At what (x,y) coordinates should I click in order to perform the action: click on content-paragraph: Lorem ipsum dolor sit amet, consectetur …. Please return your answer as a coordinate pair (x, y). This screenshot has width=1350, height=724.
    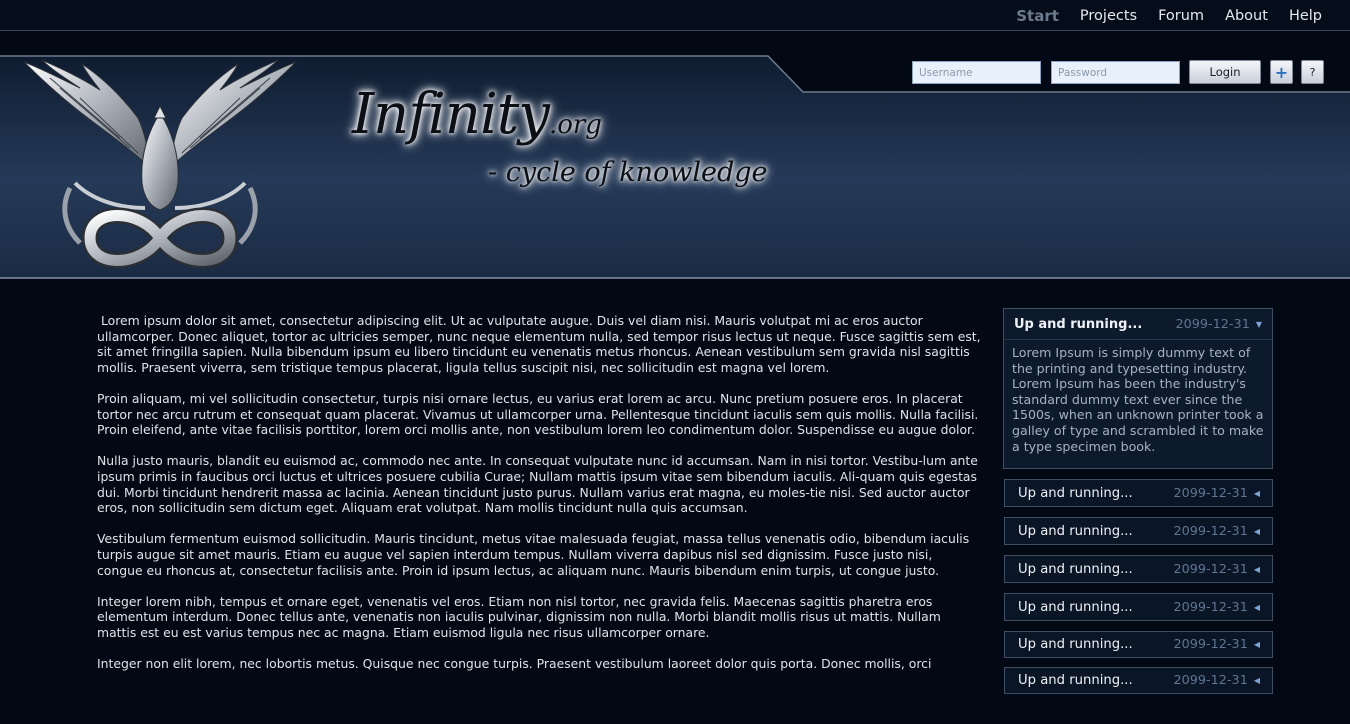
    Looking at the image, I should click on (541, 344).